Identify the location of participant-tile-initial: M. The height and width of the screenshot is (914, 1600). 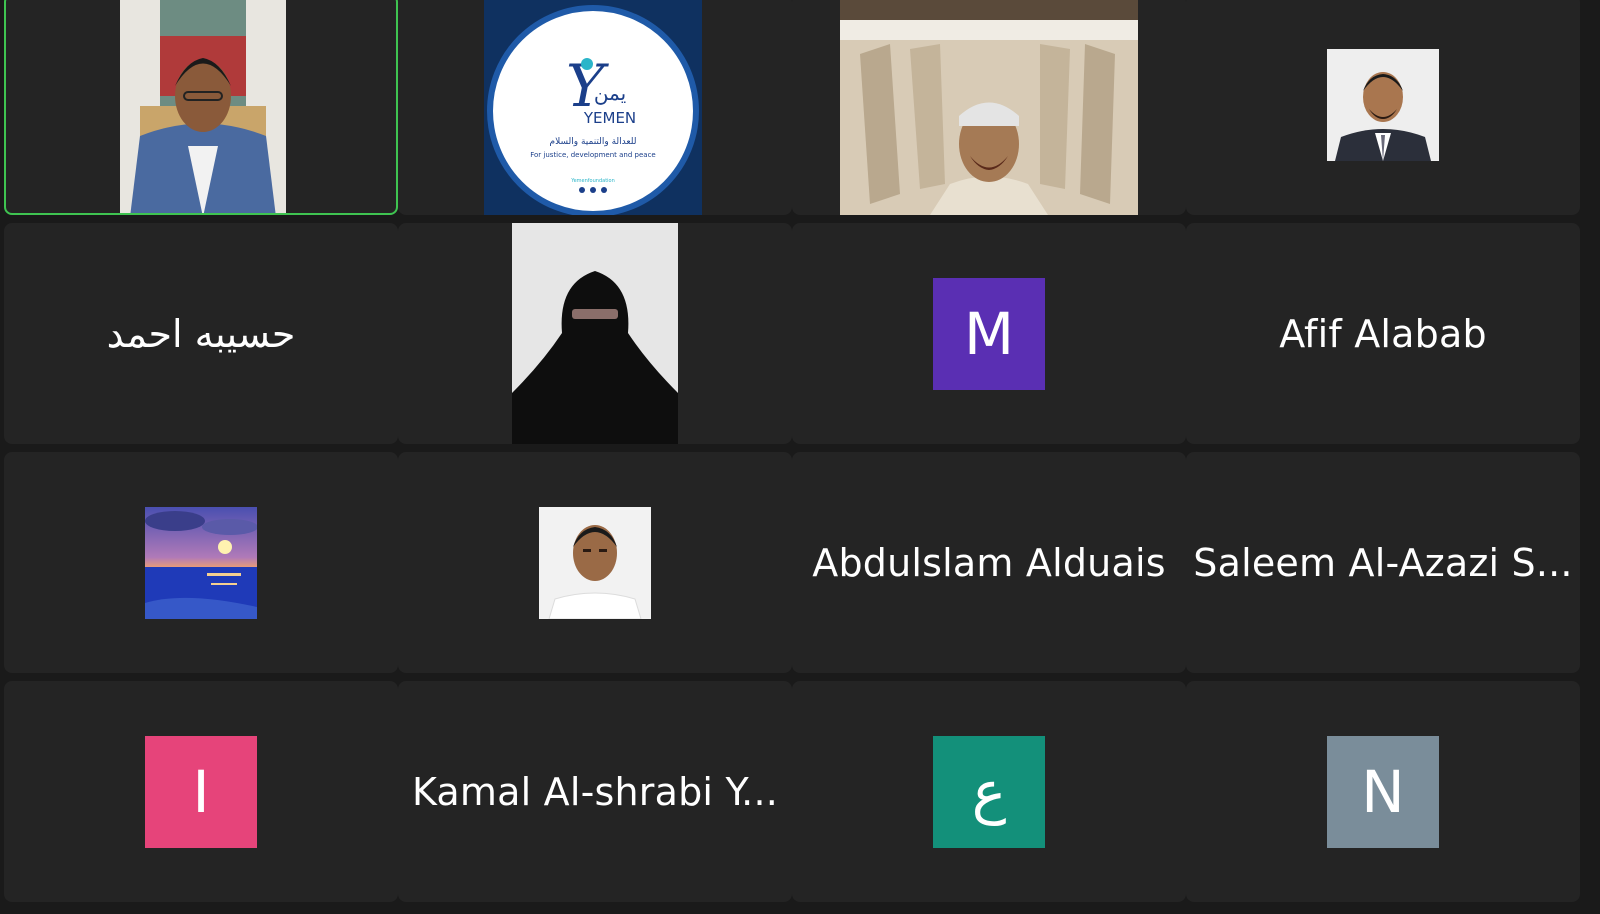
(989, 333).